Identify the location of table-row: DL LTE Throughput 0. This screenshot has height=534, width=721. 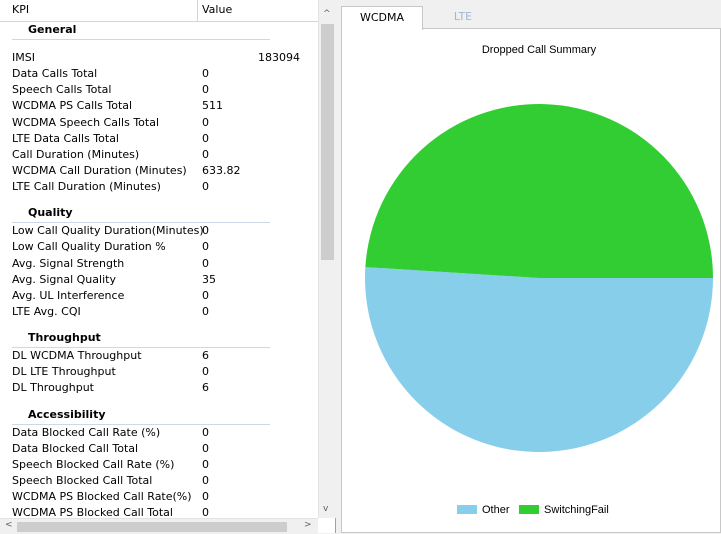
(159, 372).